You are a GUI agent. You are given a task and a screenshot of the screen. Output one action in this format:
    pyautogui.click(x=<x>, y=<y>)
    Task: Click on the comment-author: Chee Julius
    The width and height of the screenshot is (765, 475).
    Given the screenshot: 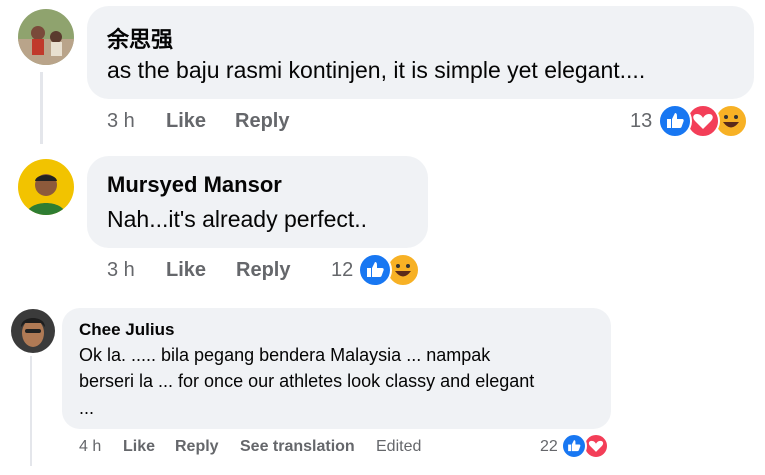 What is the action you would take?
    pyautogui.click(x=126, y=330)
    